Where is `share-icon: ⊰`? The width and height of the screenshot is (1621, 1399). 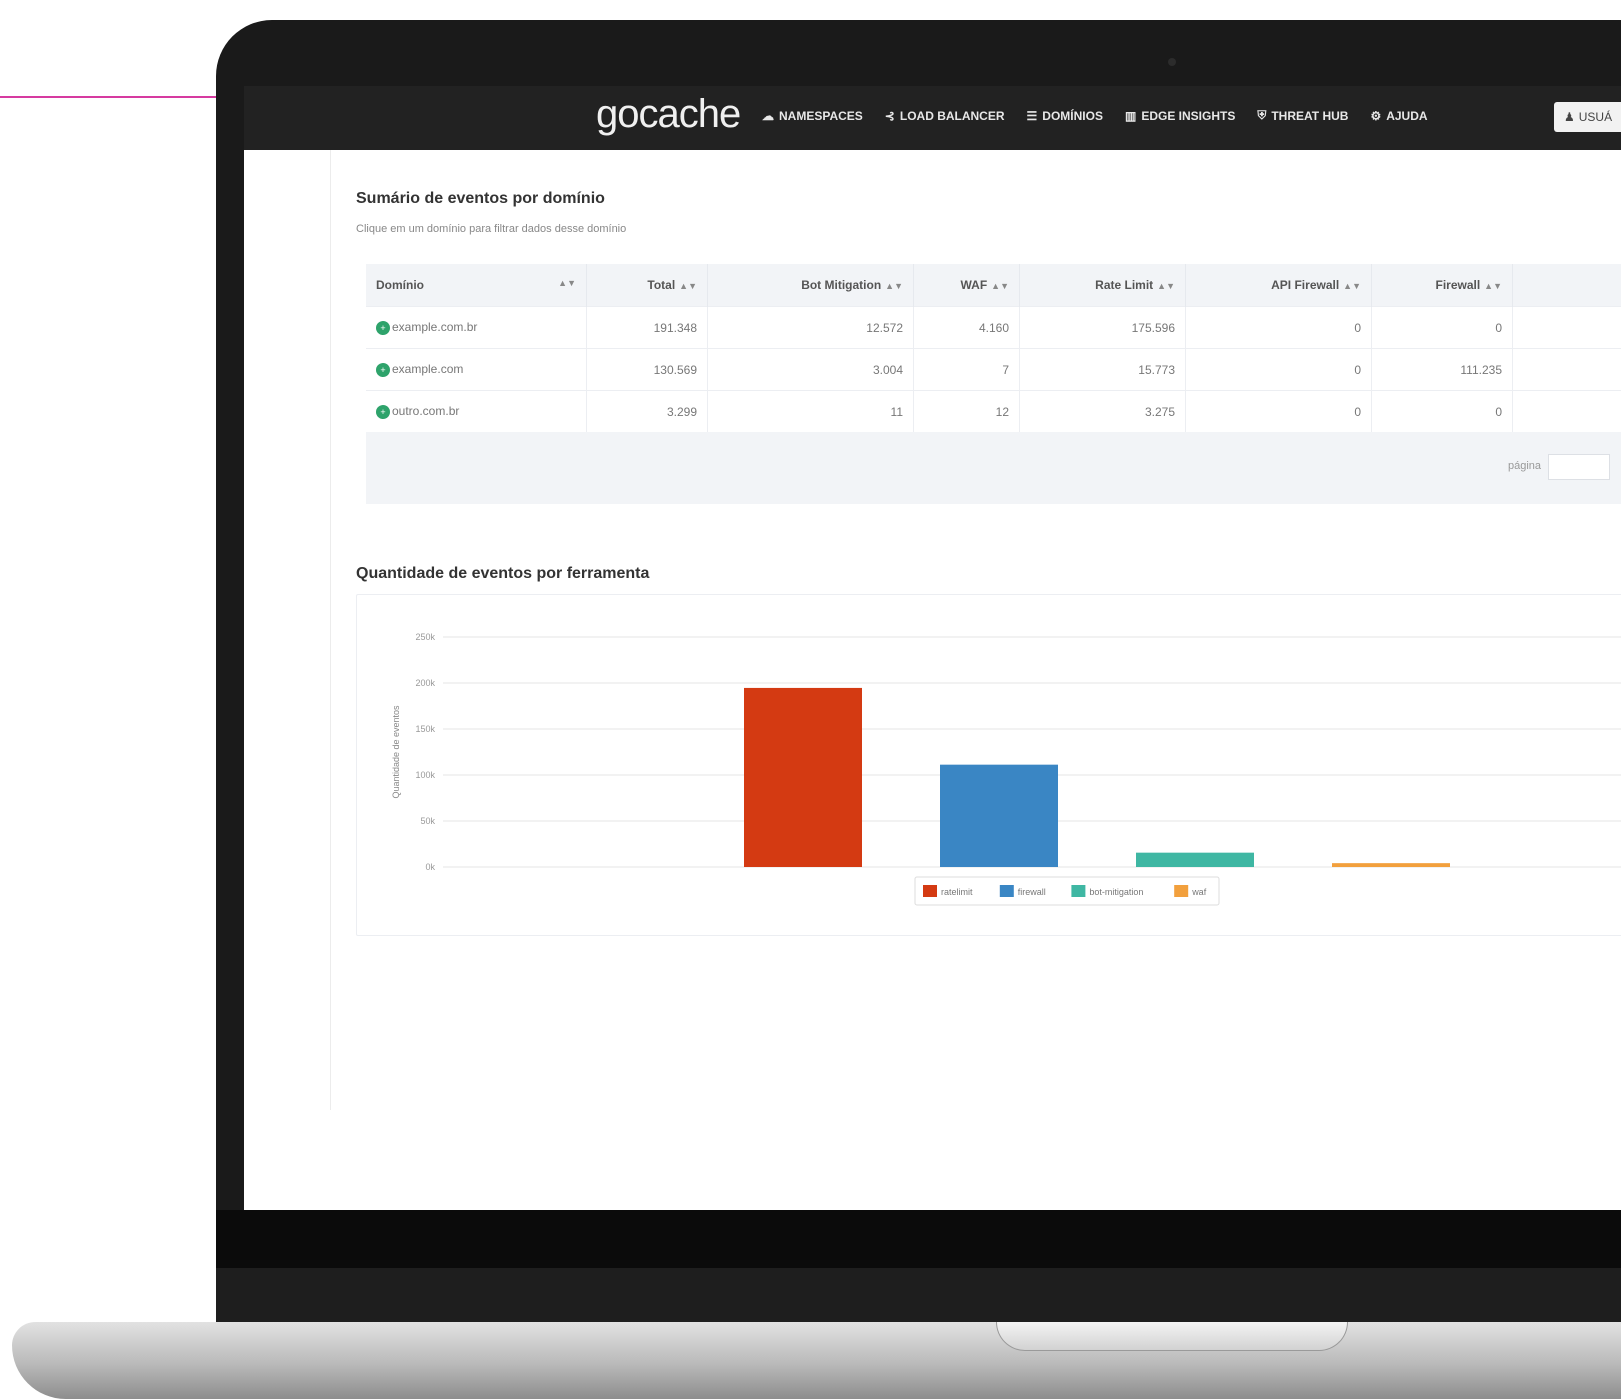 share-icon: ⊰ is located at coordinates (889, 115).